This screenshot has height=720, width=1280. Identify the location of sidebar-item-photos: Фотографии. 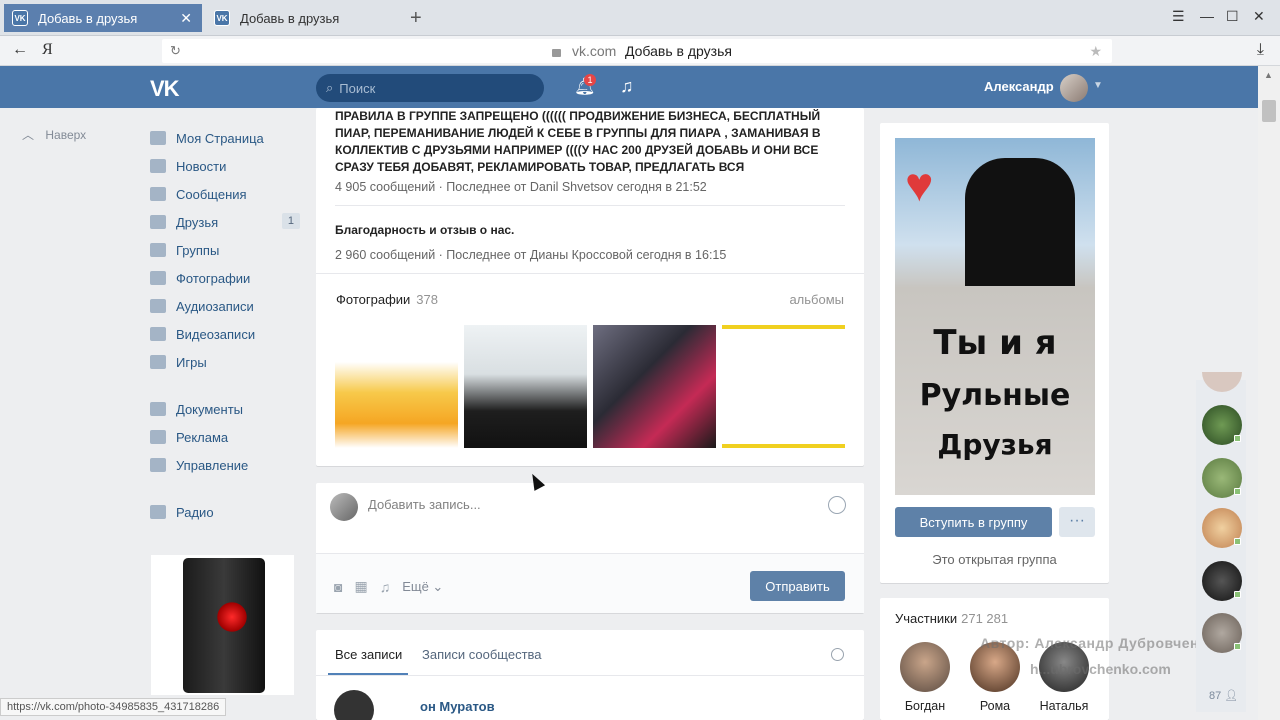
(225, 278).